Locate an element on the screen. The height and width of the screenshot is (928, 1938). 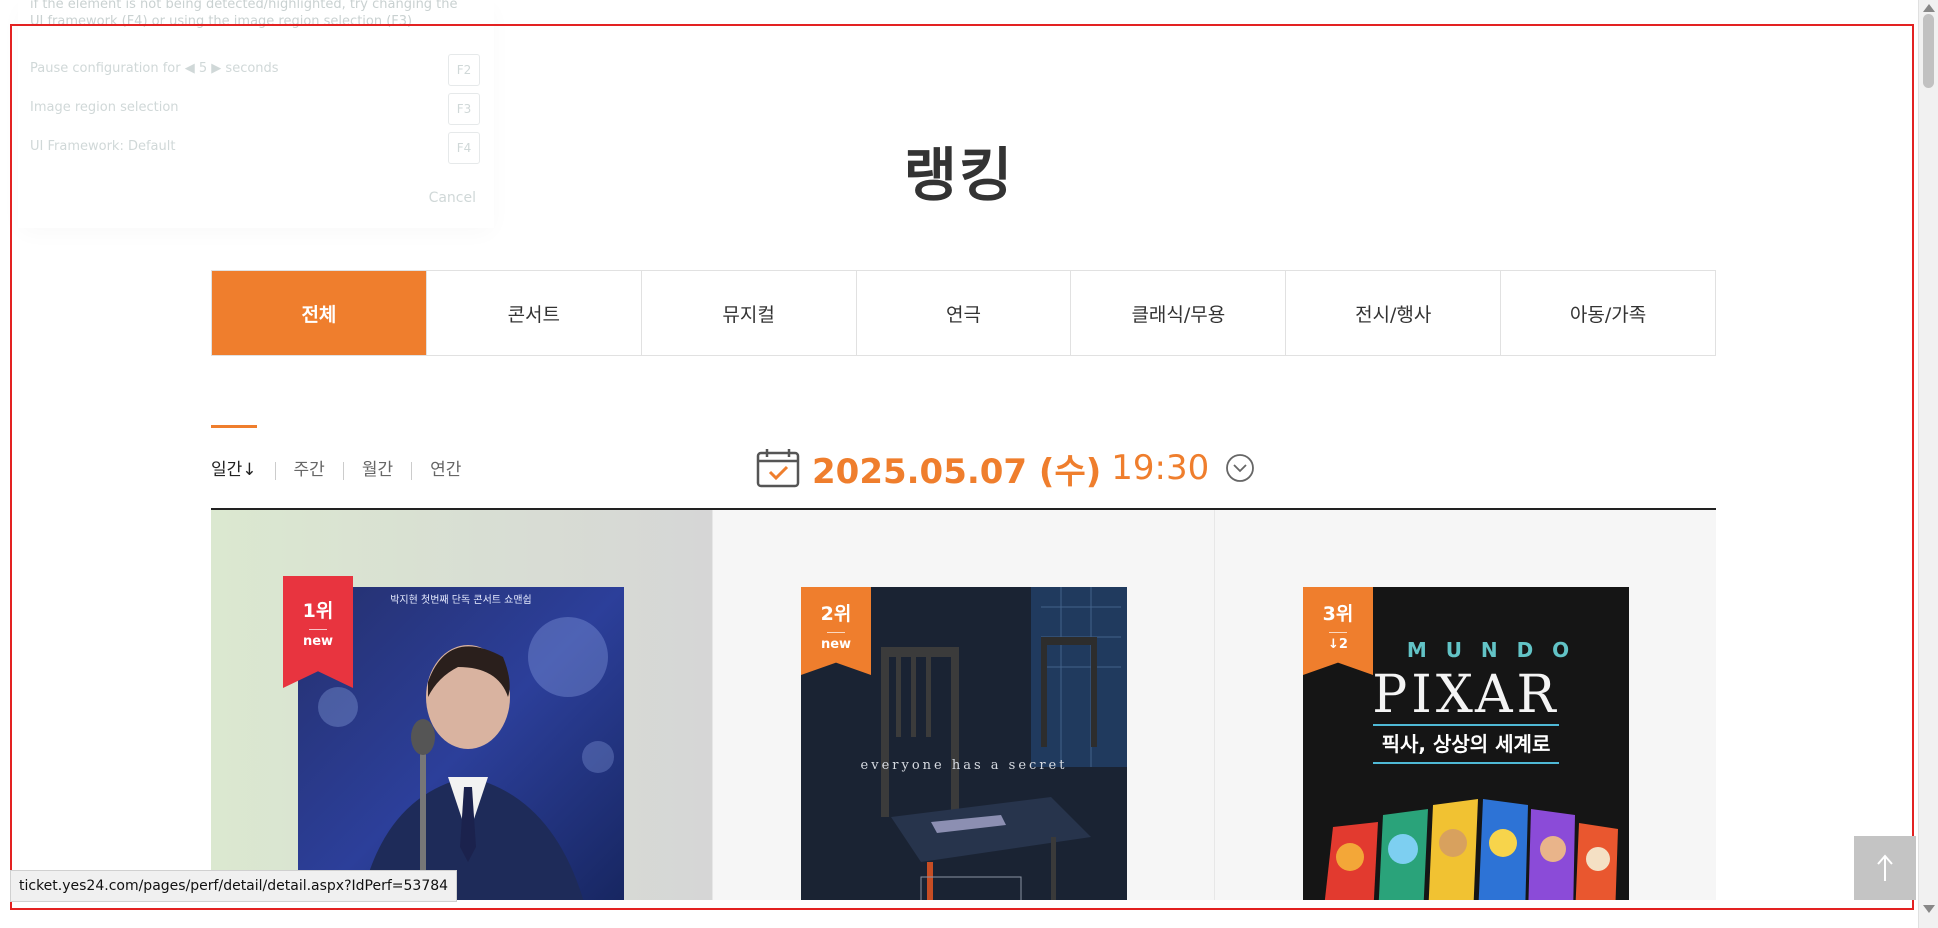
period-weekly: 주간 is located at coordinates (309, 467).